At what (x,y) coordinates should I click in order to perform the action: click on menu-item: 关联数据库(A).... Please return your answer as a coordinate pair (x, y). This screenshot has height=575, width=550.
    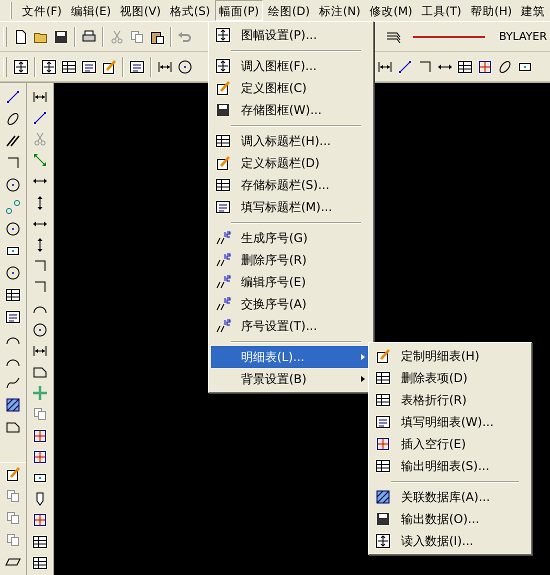
    Looking at the image, I should click on (450, 497).